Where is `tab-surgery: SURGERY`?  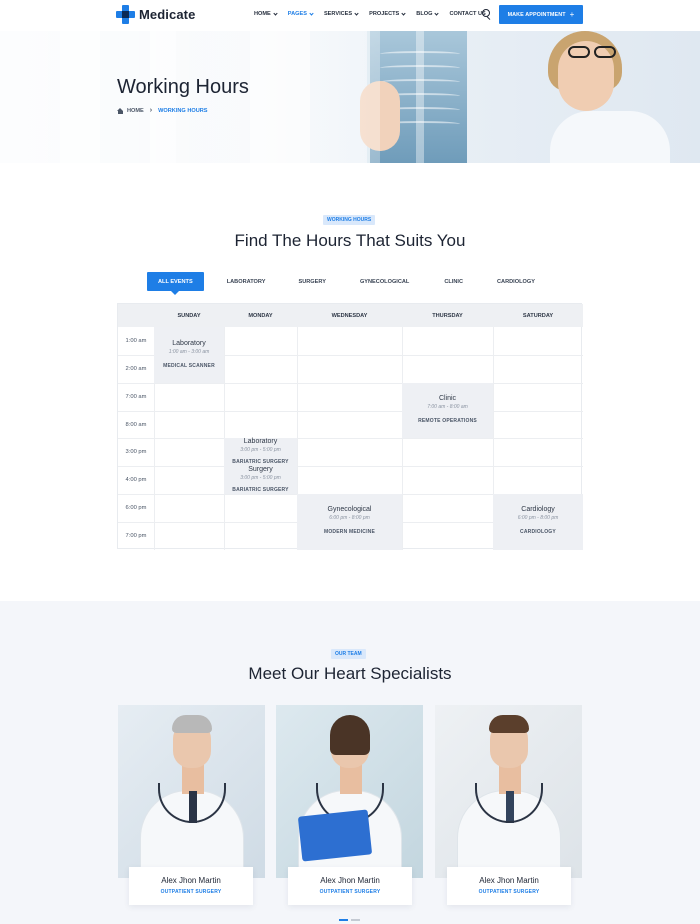 tab-surgery: SURGERY is located at coordinates (311, 281).